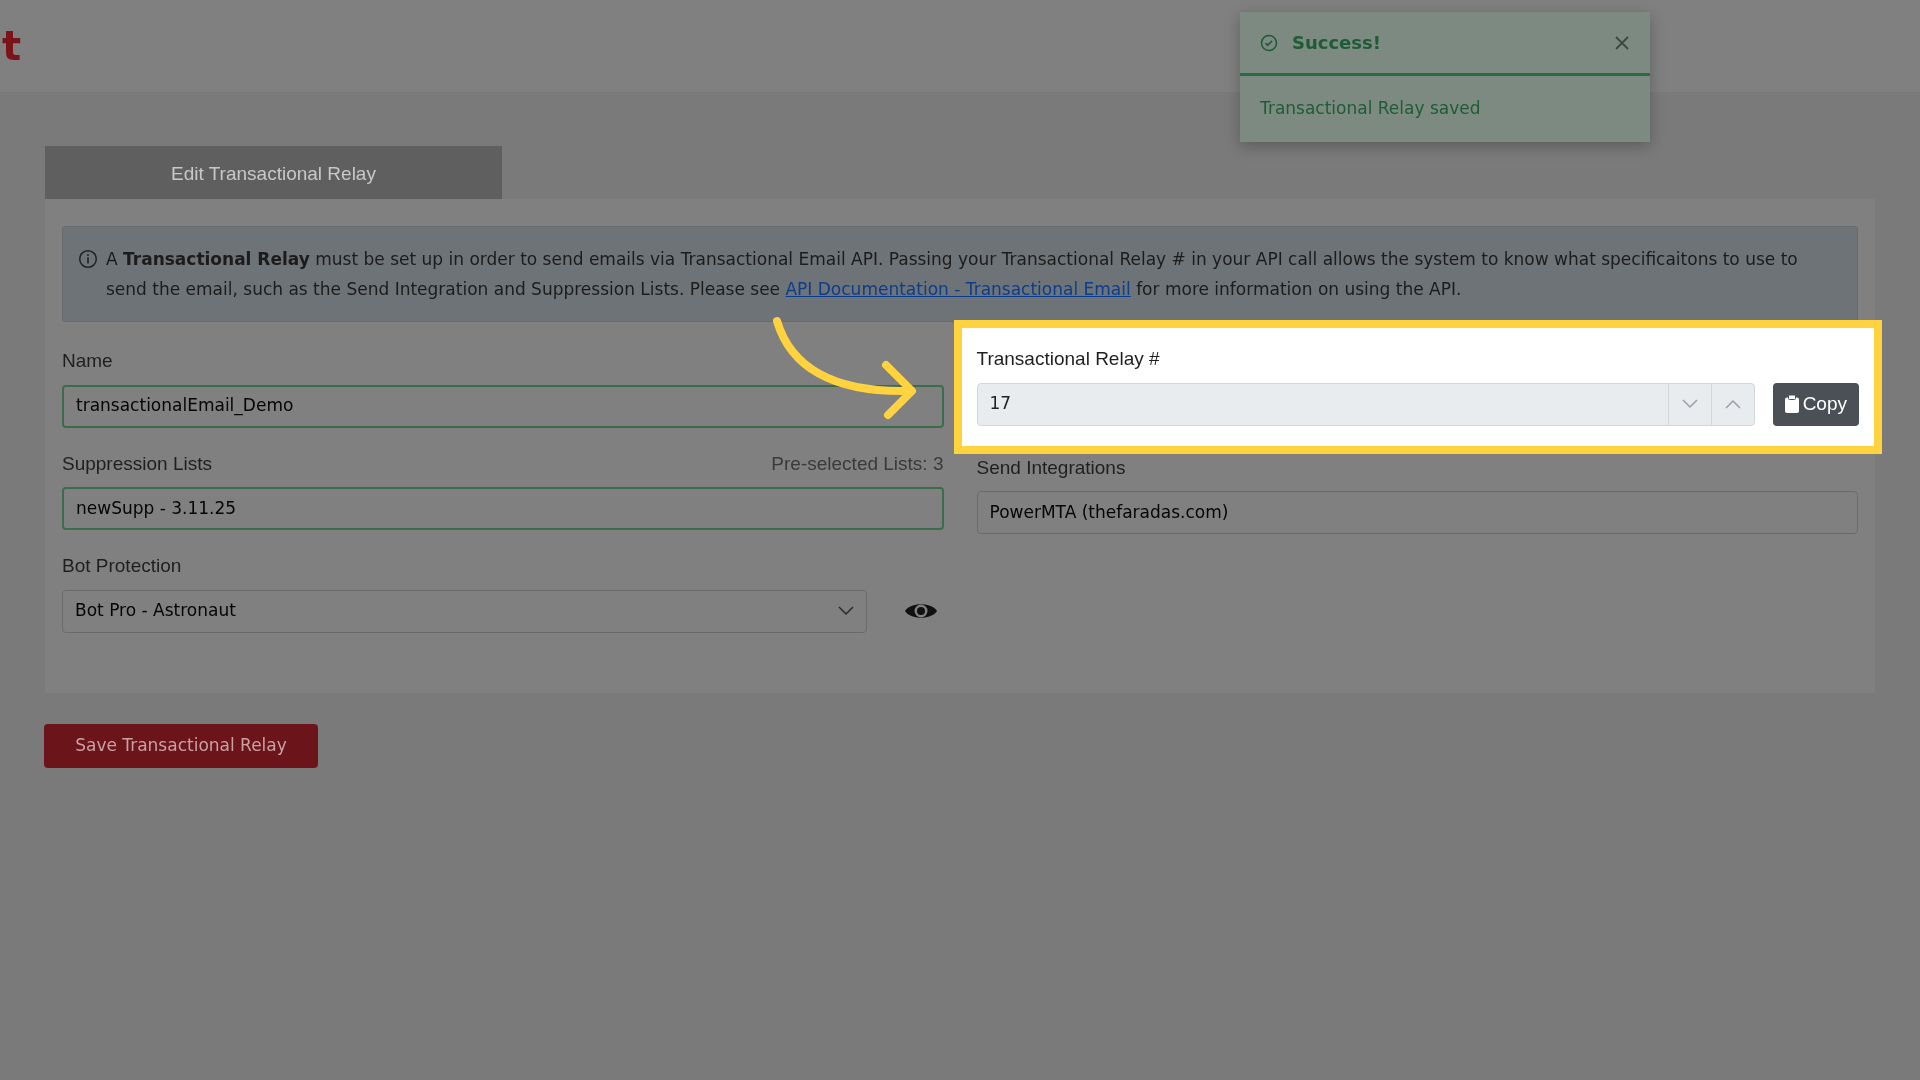 This screenshot has width=1920, height=1080. What do you see at coordinates (1336, 43) in the screenshot?
I see `toast-title: Success!` at bounding box center [1336, 43].